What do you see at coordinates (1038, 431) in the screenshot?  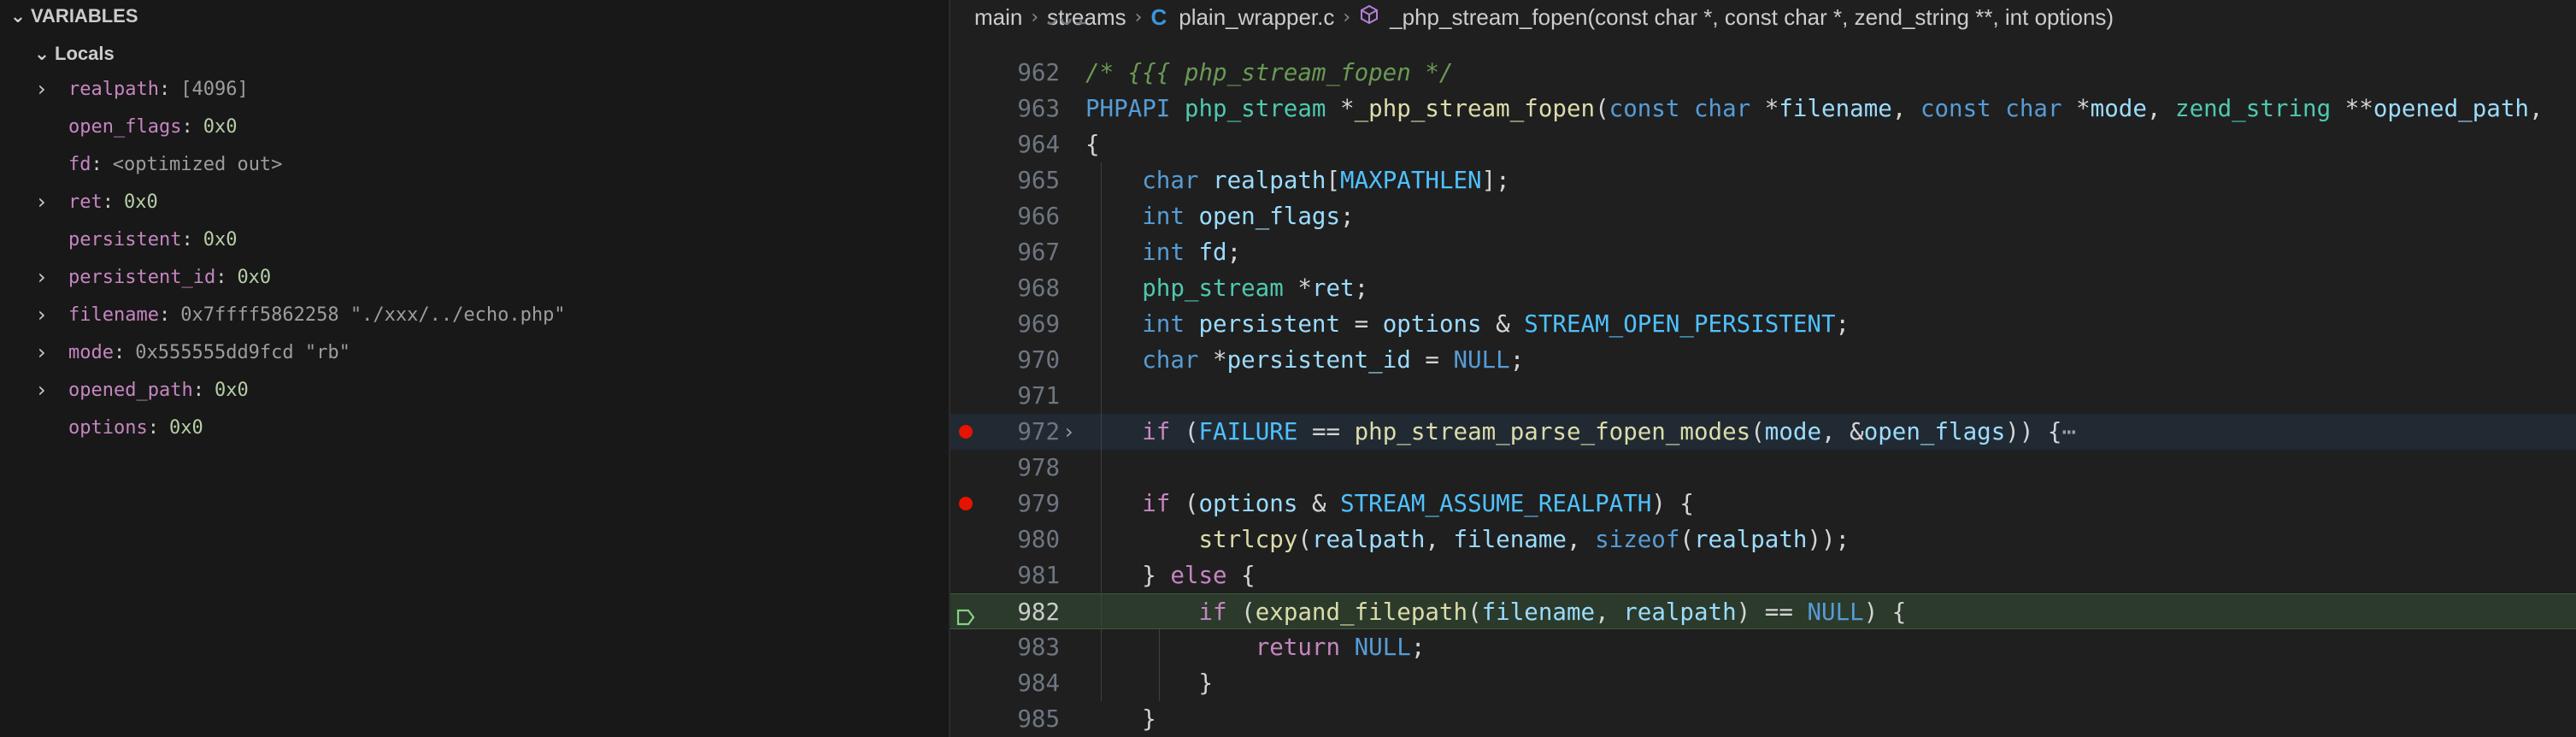 I see `line-number: 972` at bounding box center [1038, 431].